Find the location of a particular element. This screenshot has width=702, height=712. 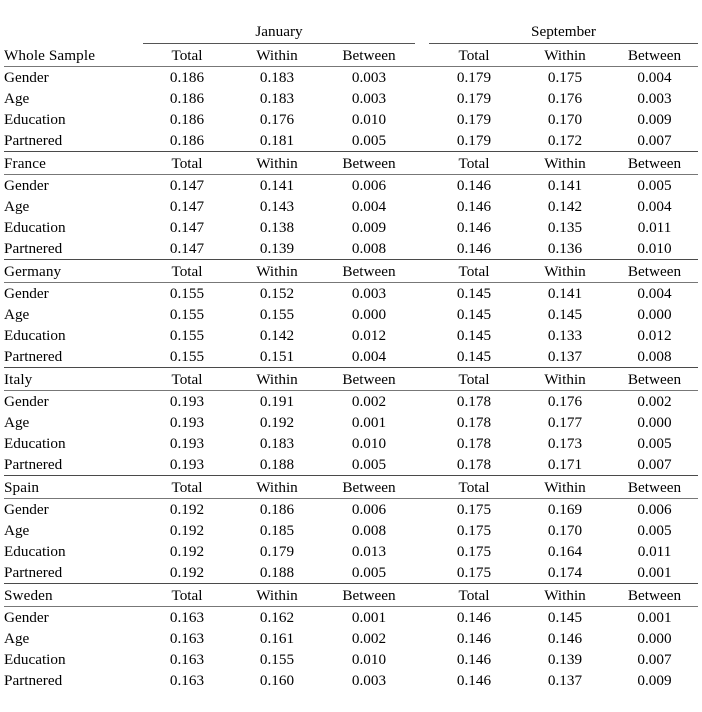

table-row: Education 0.163 0.155 0.010 0.146 0.139 0.007 is located at coordinates (351, 659).